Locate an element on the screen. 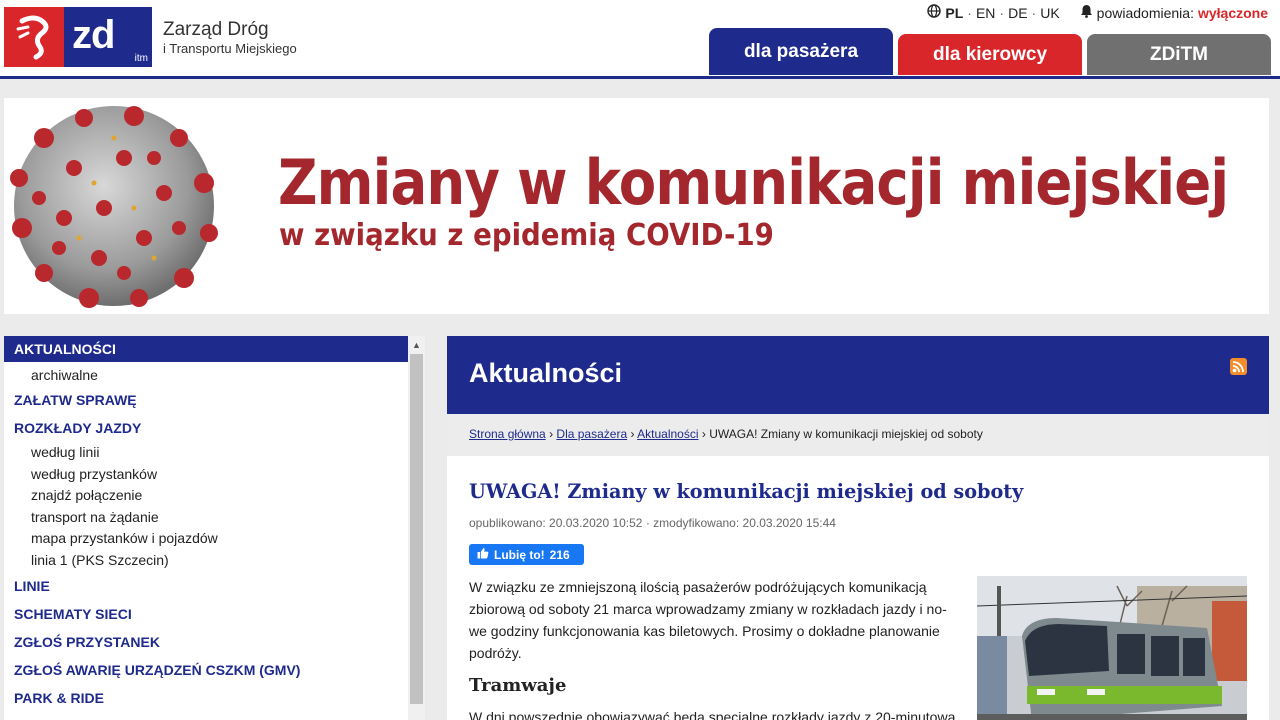 The image size is (1280, 720). sidebar-item-schematy-sieci: SCHEMATY SIECI is located at coordinates (206, 614).